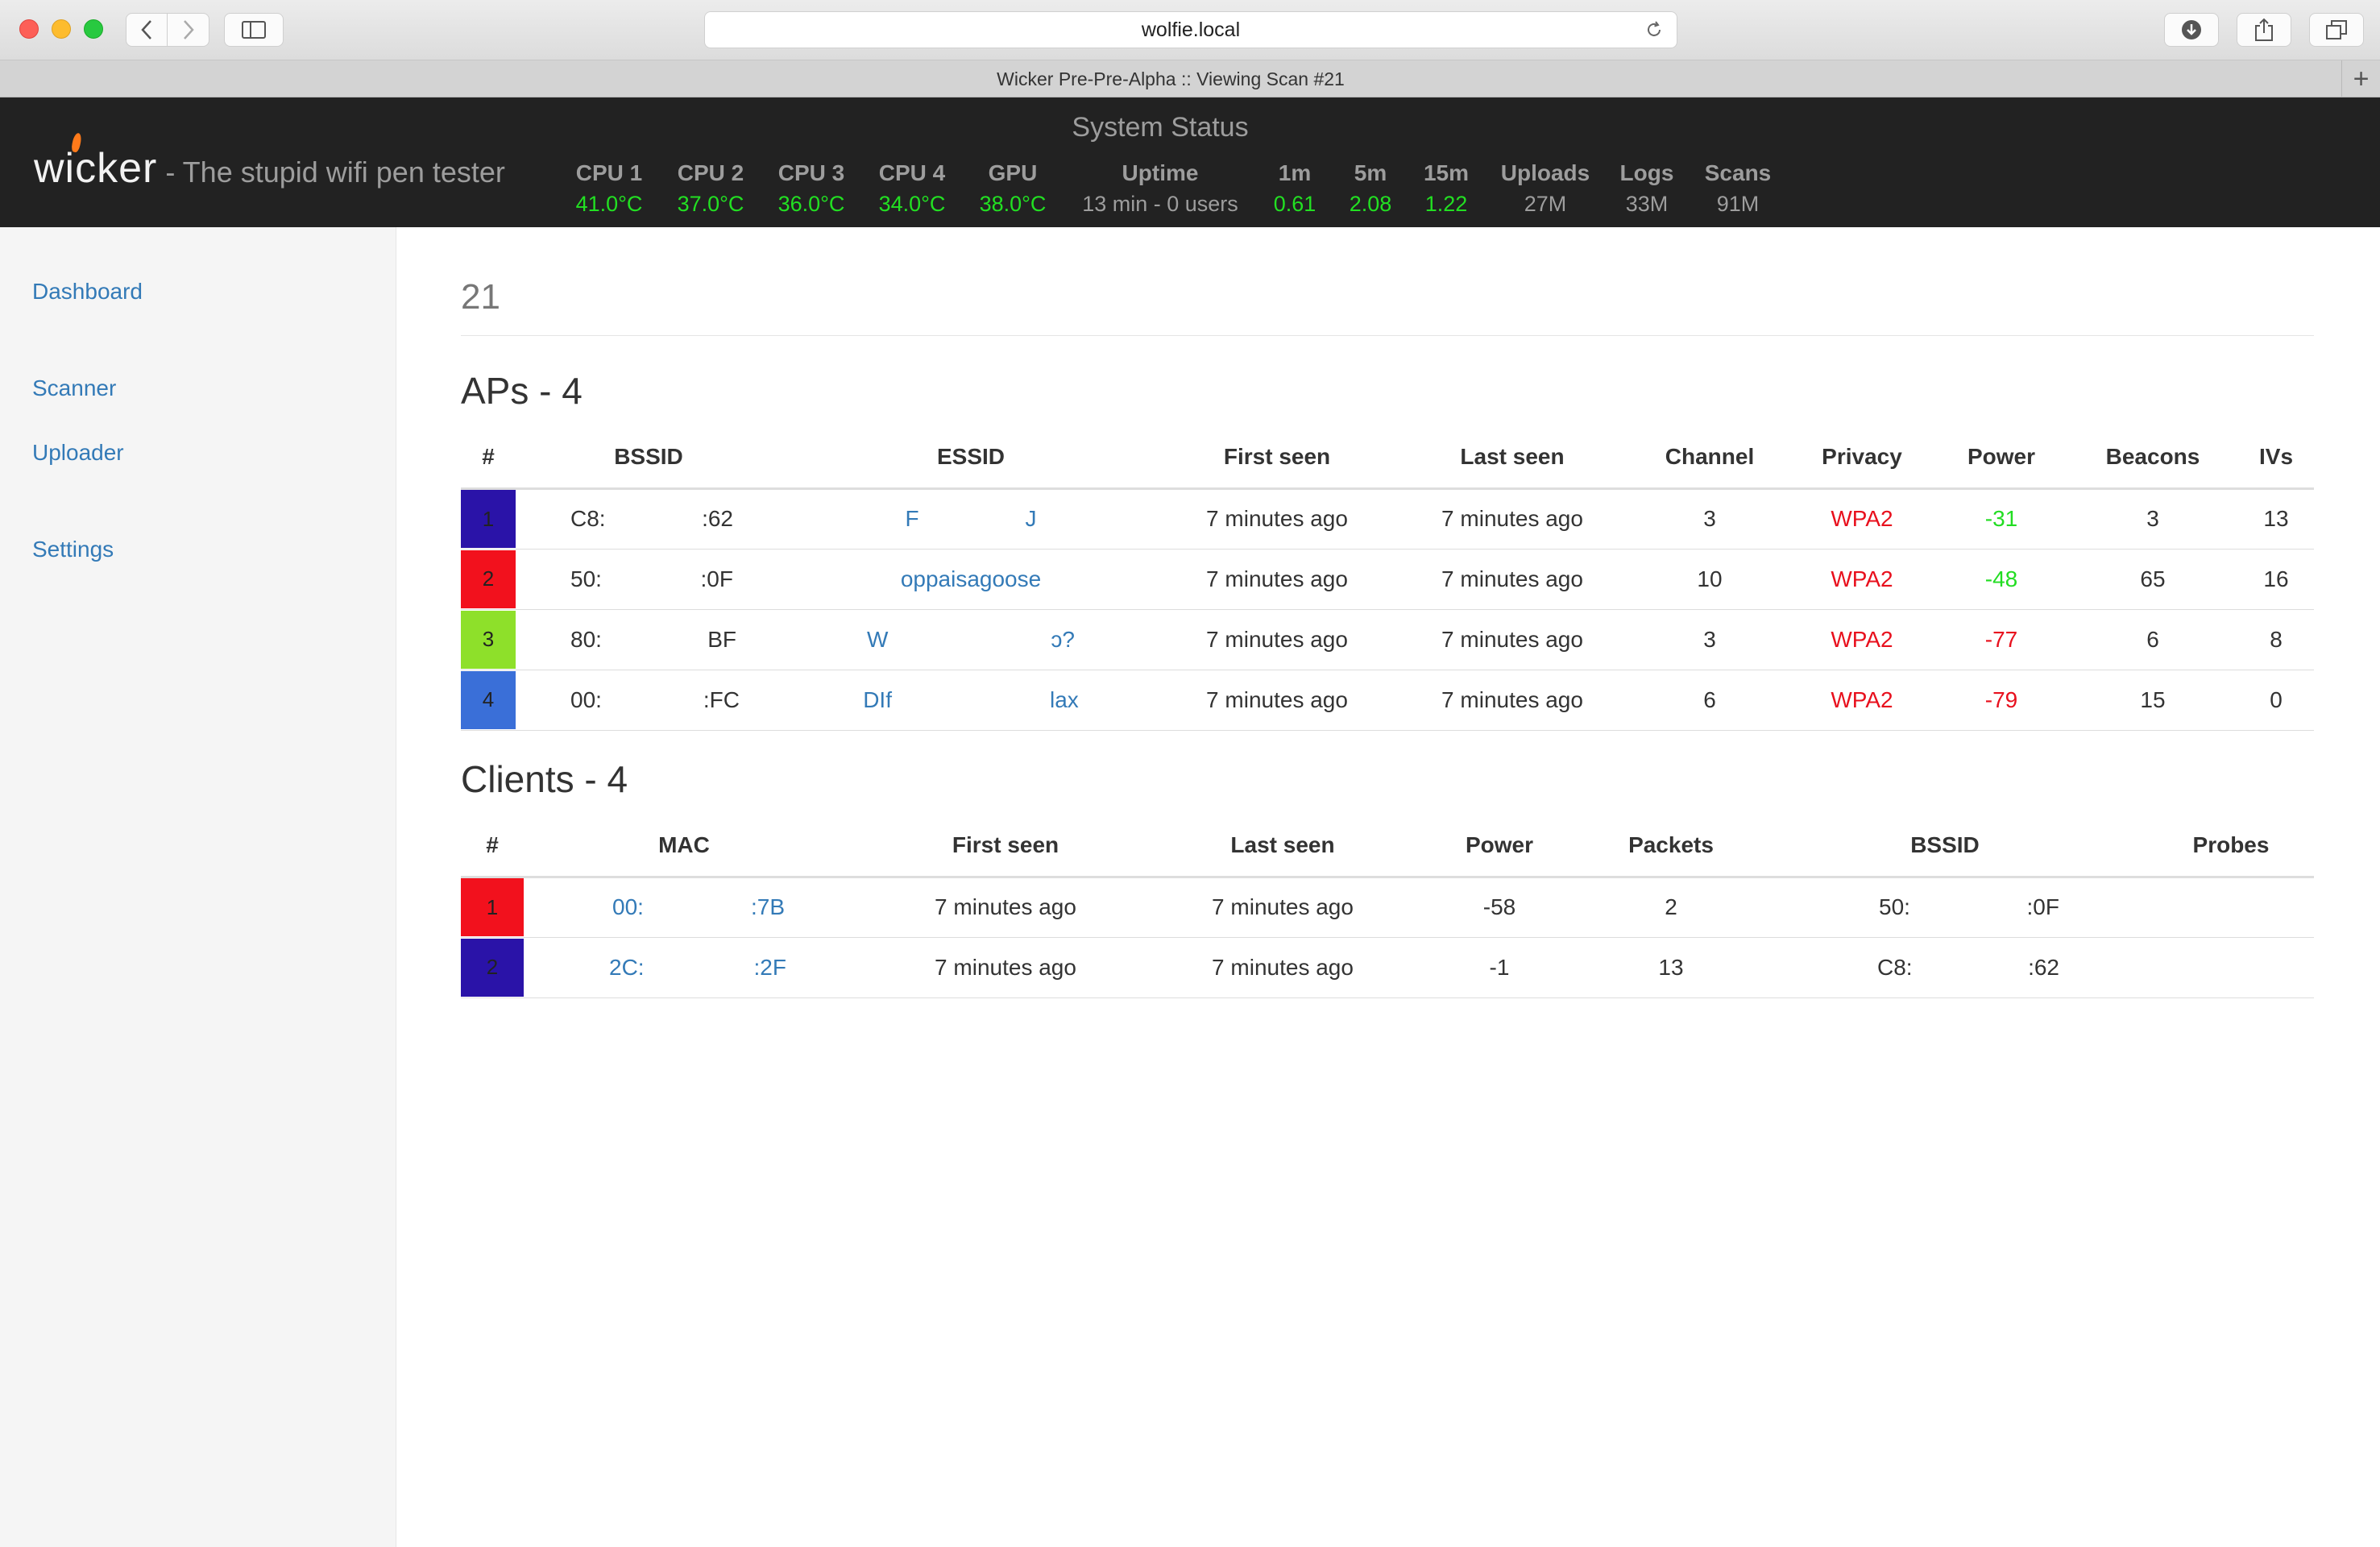 The width and height of the screenshot is (2380, 1547). Describe the element at coordinates (1499, 908) in the screenshot. I see `power-cell: -58` at that location.